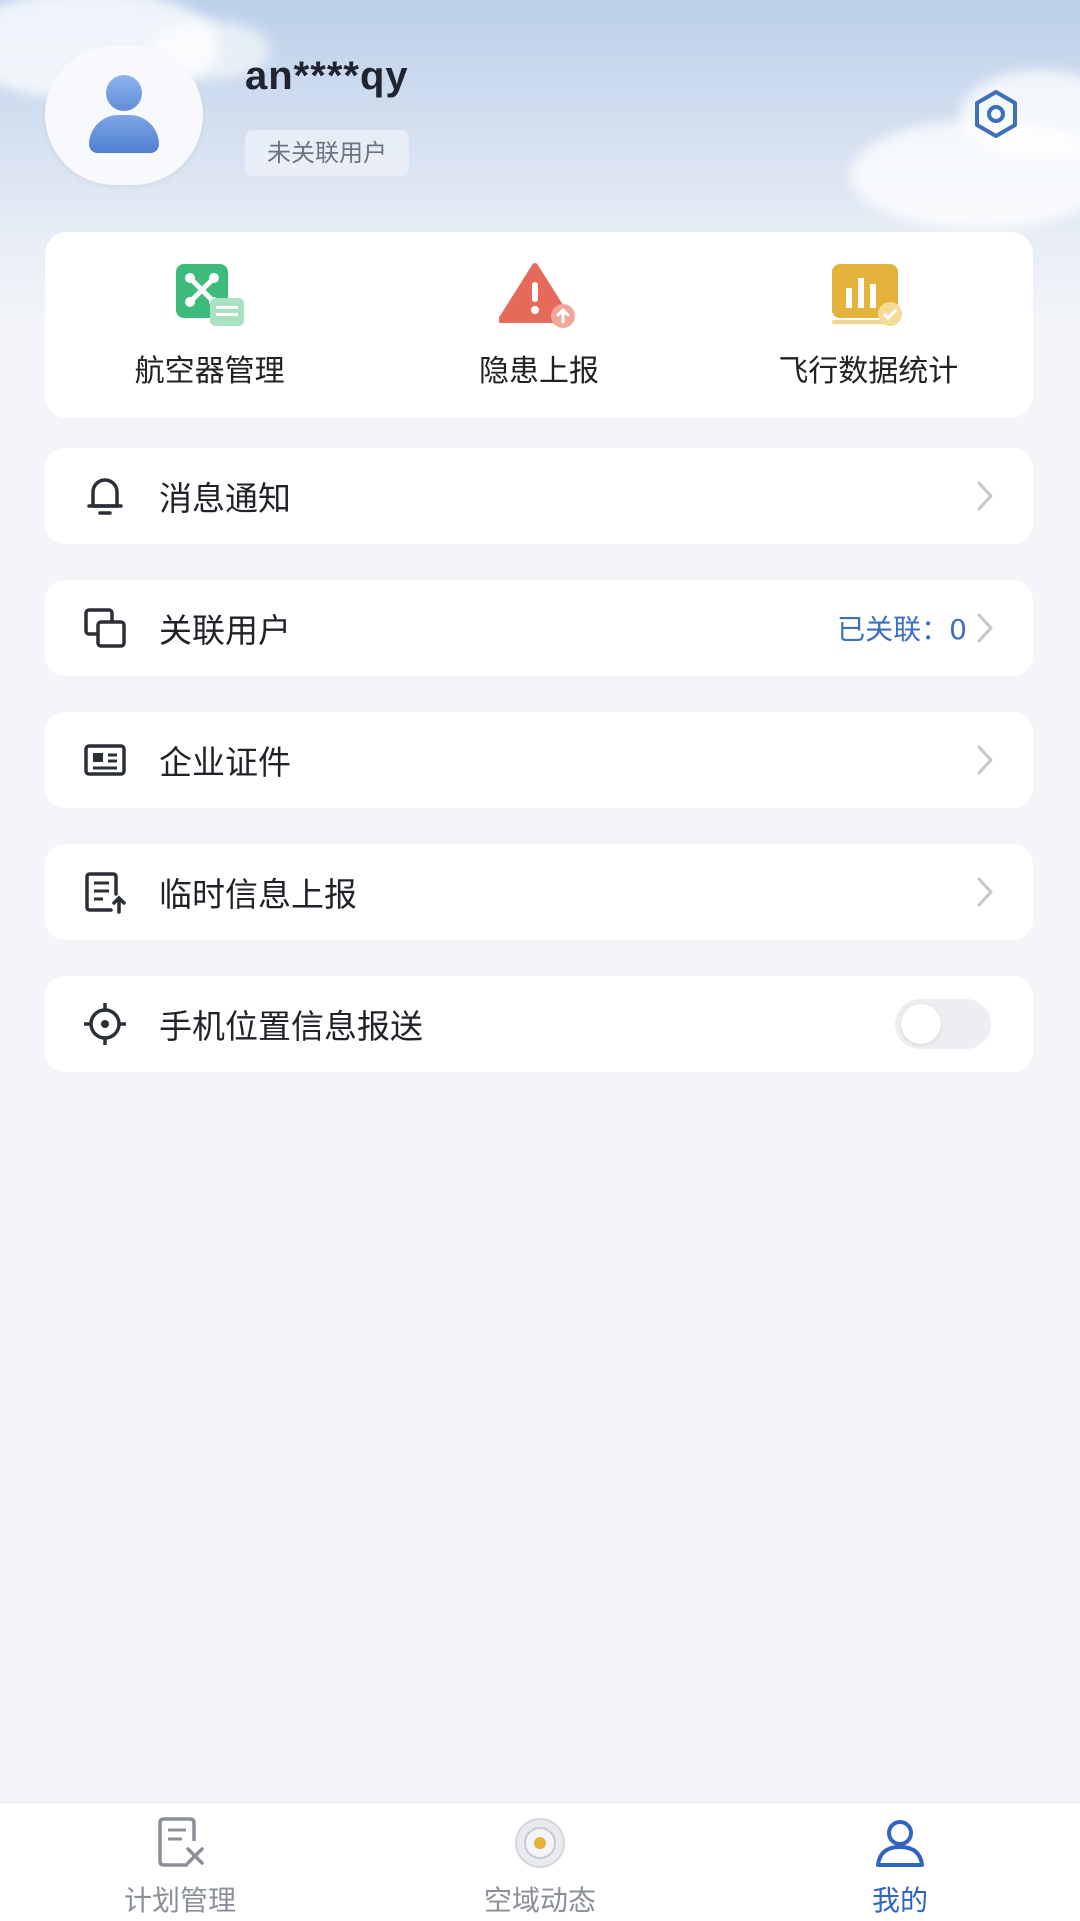 This screenshot has width=1080, height=1921. Describe the element at coordinates (105, 628) in the screenshot. I see `linked-users-icon` at that location.